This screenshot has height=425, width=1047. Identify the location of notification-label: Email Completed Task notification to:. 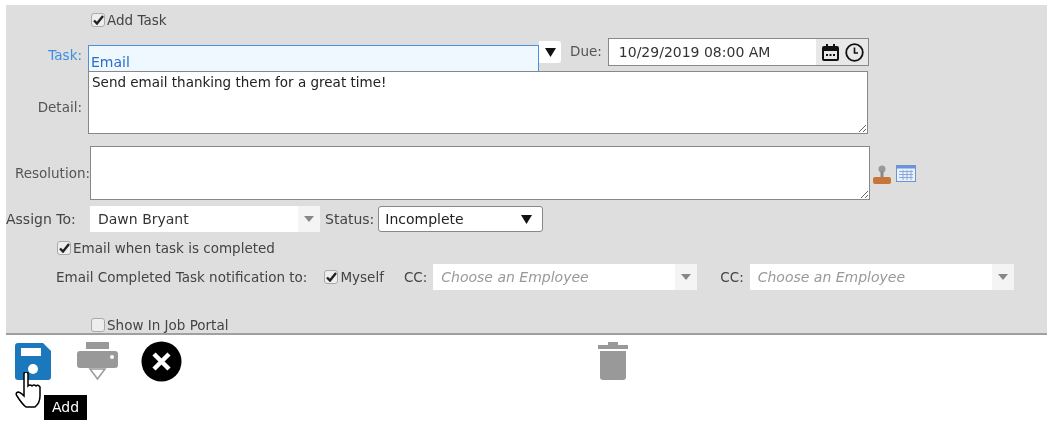
(182, 277).